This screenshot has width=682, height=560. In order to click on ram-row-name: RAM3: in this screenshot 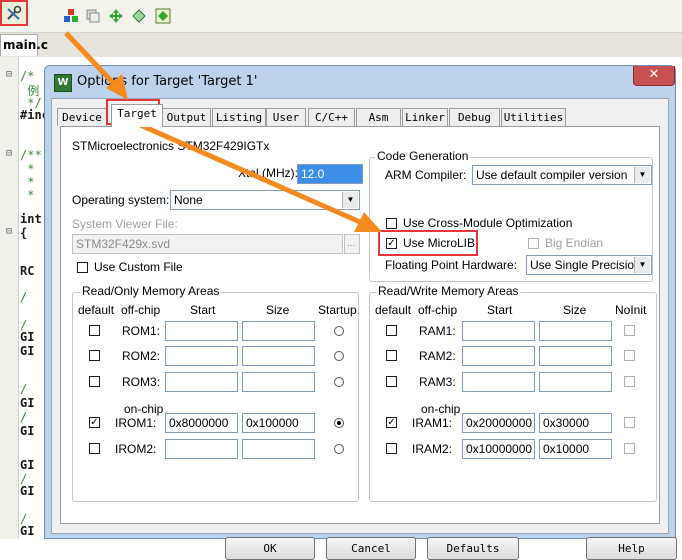, I will do `click(437, 382)`.